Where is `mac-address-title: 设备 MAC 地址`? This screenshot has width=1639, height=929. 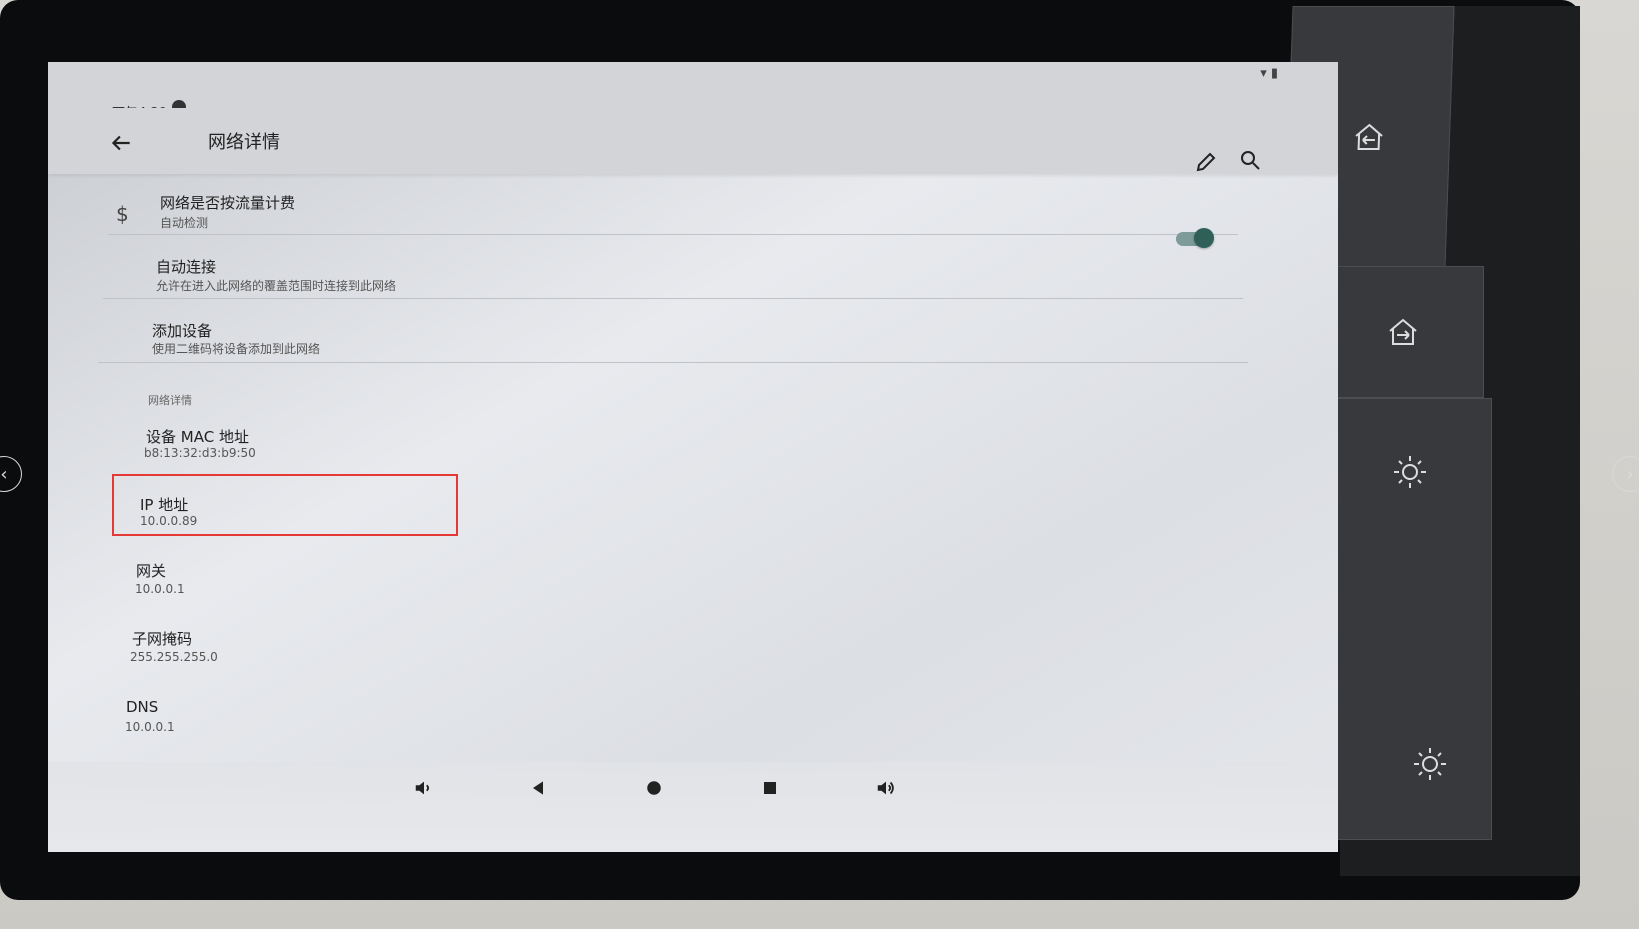 mac-address-title: 设备 MAC 地址 is located at coordinates (197, 437).